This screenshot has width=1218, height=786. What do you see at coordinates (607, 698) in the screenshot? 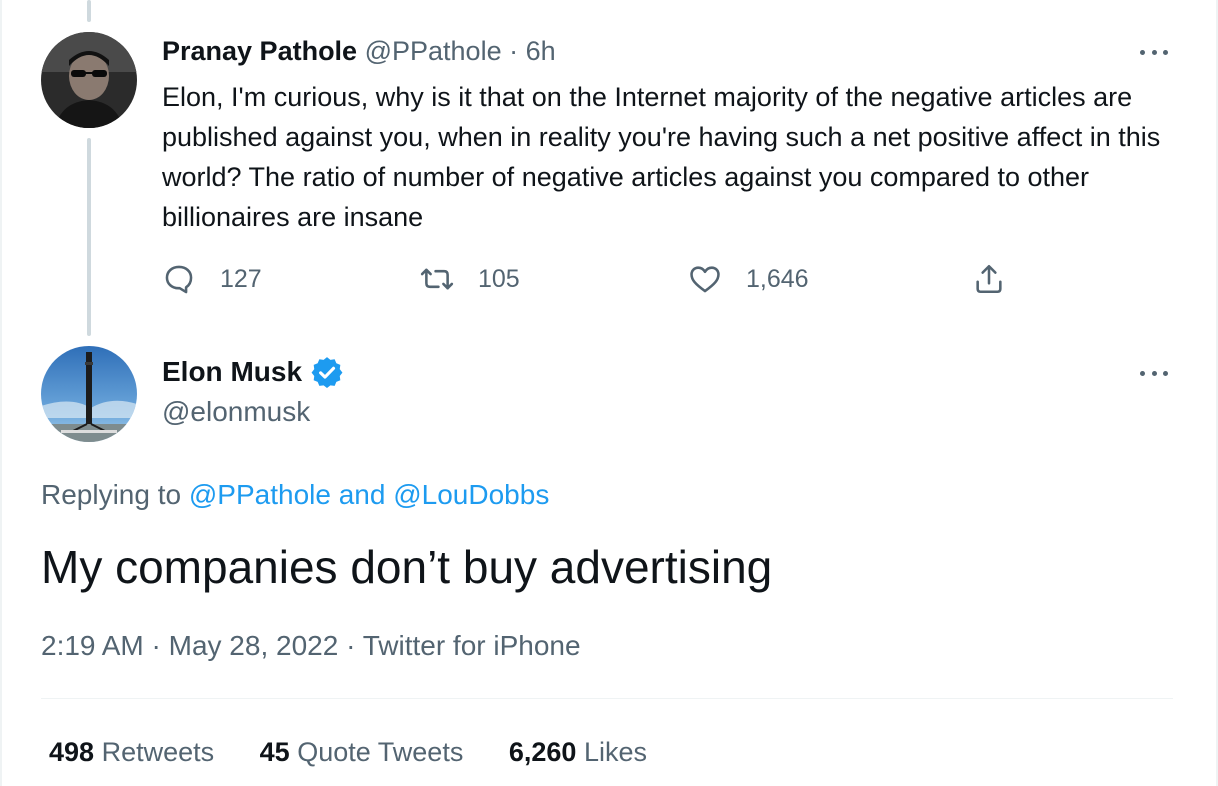
I see `divider` at bounding box center [607, 698].